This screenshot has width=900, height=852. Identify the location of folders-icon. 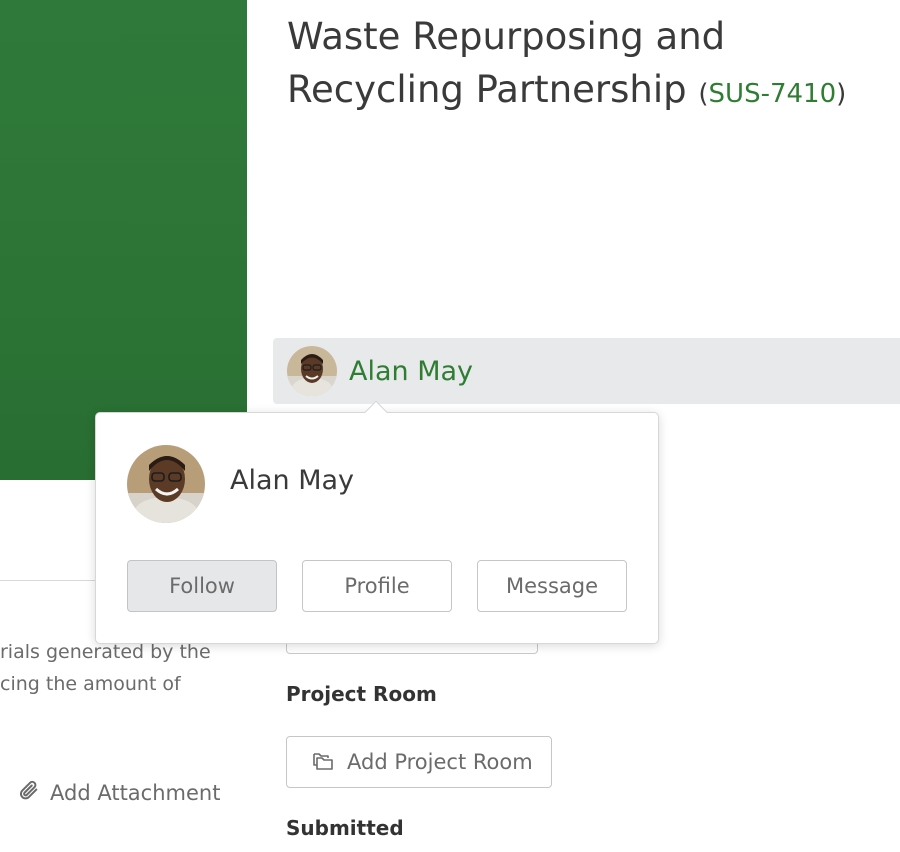
(323, 762).